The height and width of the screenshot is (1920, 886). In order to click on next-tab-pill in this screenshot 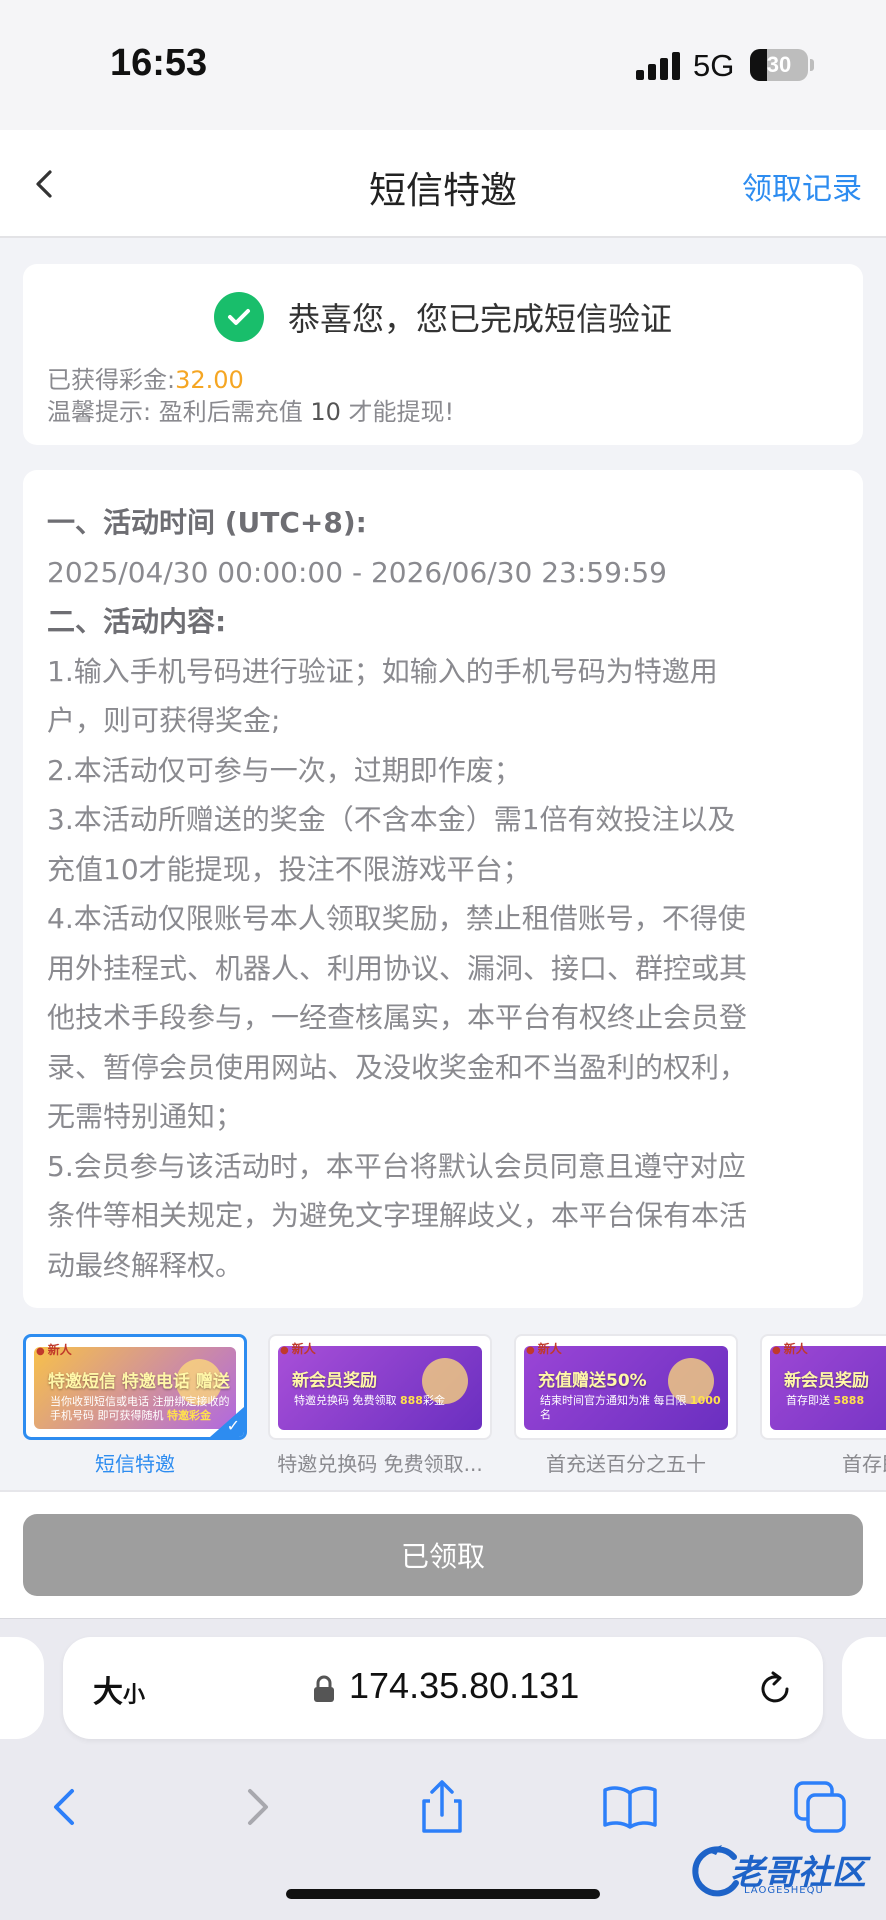, I will do `click(864, 1688)`.